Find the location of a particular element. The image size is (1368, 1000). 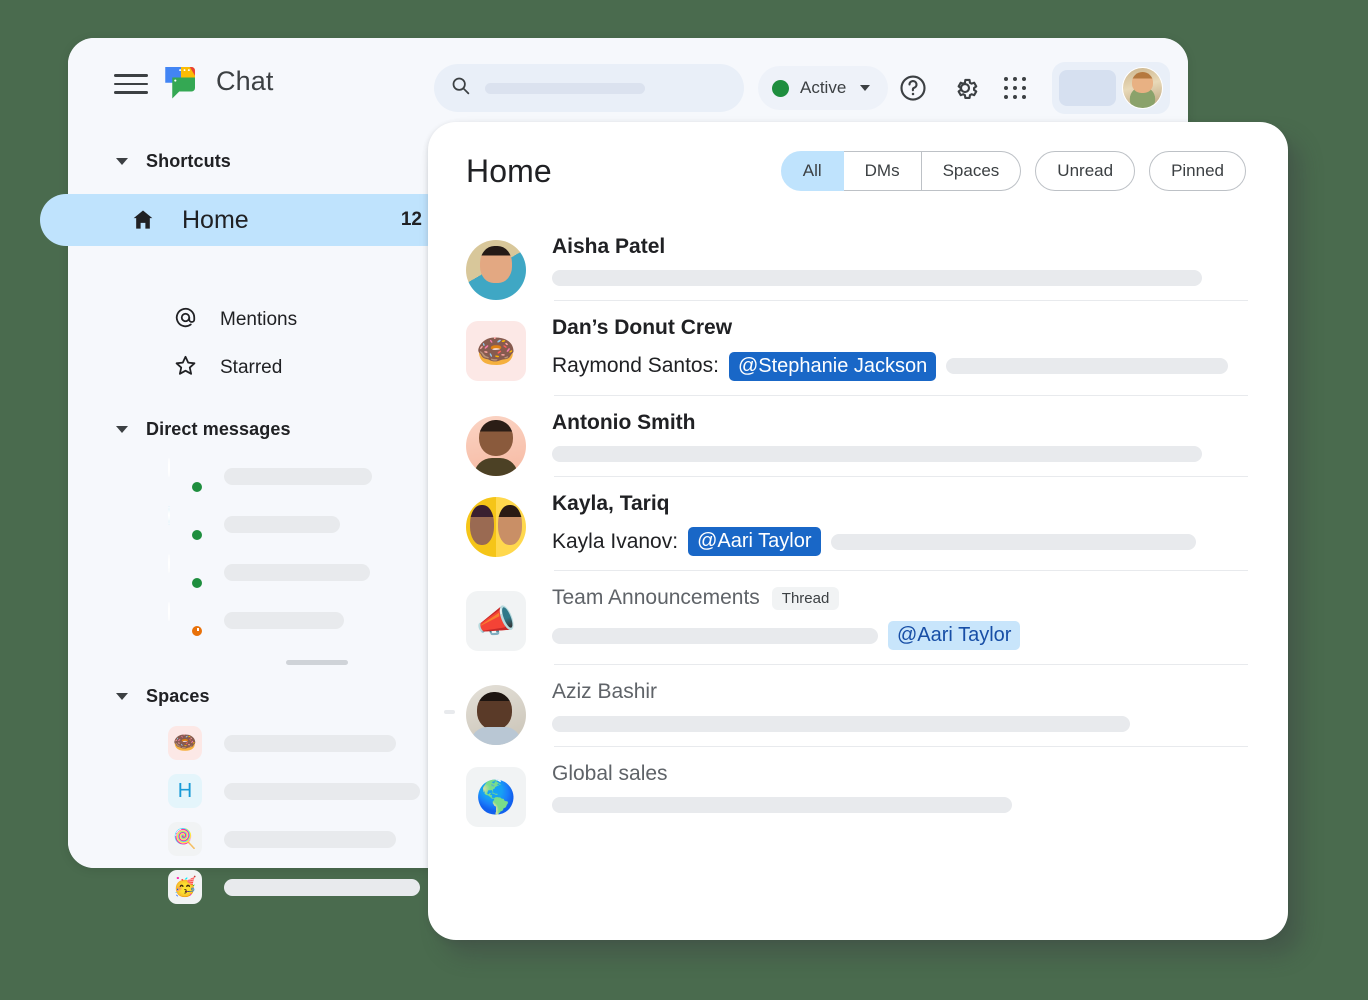

account-name-placeholder is located at coordinates (1088, 88).